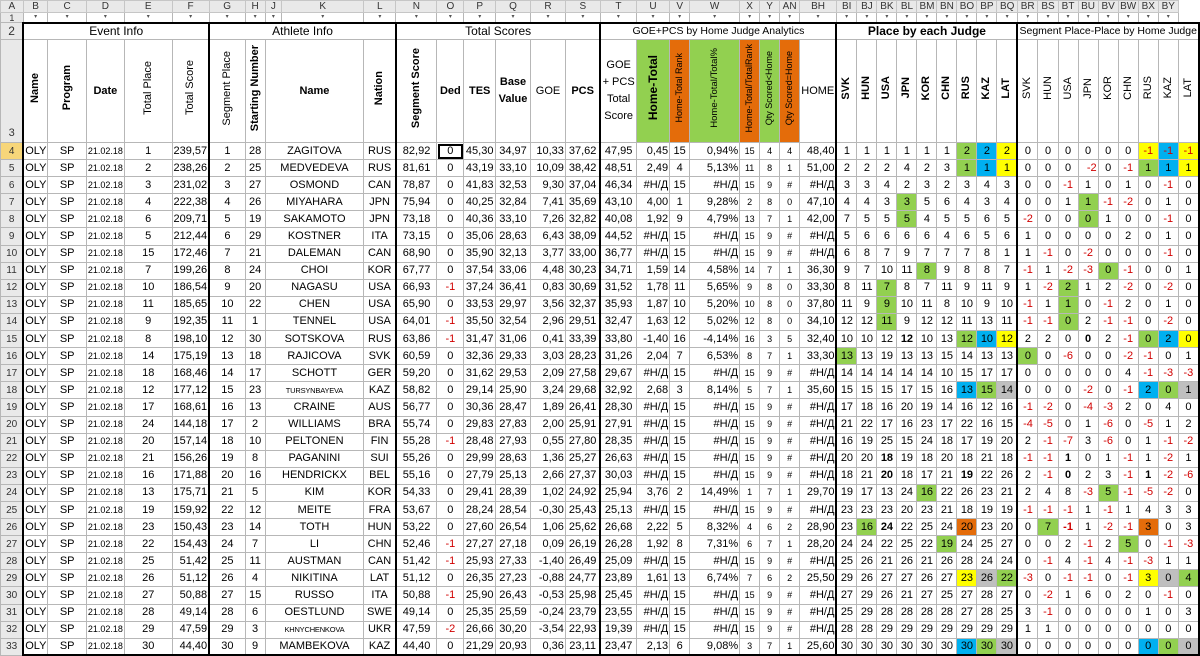 The image size is (1200, 656). Describe the element at coordinates (416, 373) in the screenshot. I see `cell-segment-score: 59,20` at that location.